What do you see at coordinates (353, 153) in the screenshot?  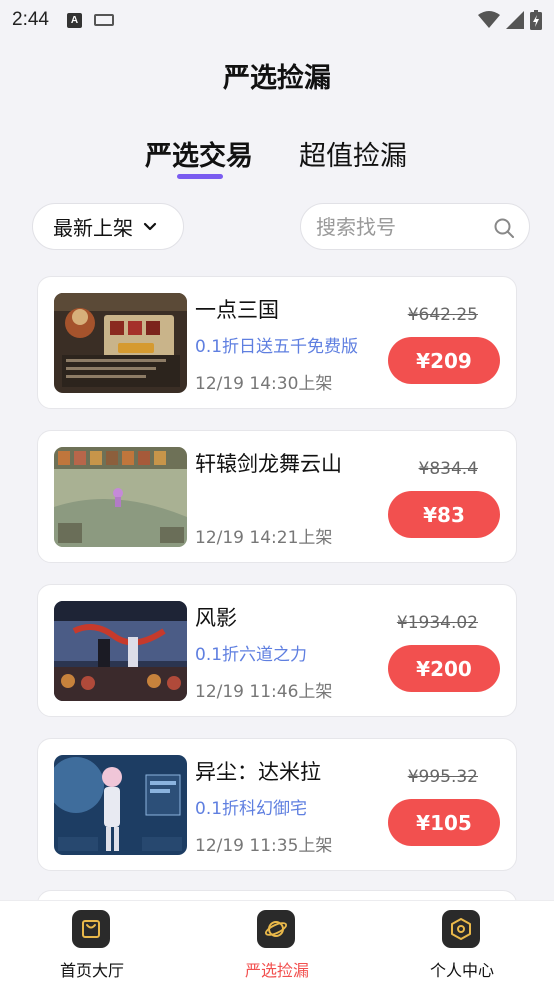 I see `tab-bargain: 超值捡漏` at bounding box center [353, 153].